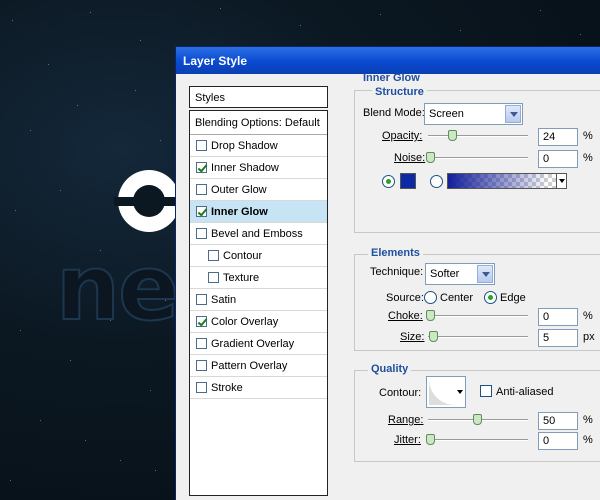  I want to click on source-label: Source:, so click(405, 298).